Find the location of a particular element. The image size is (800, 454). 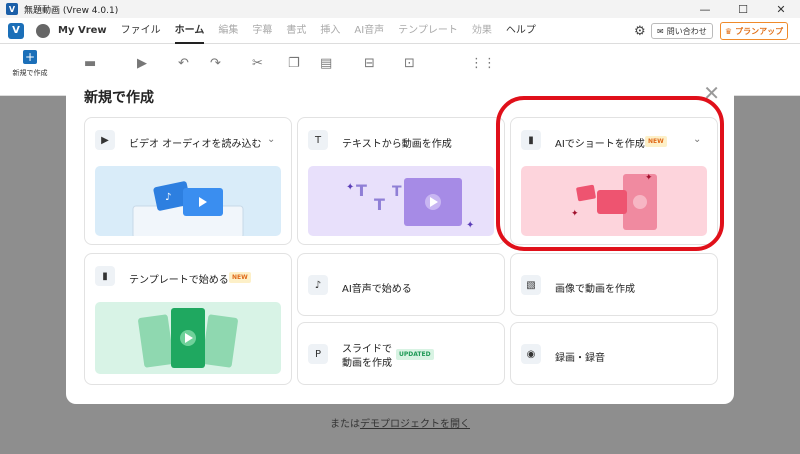

menu-subtitle: 字幕 is located at coordinates (262, 31).